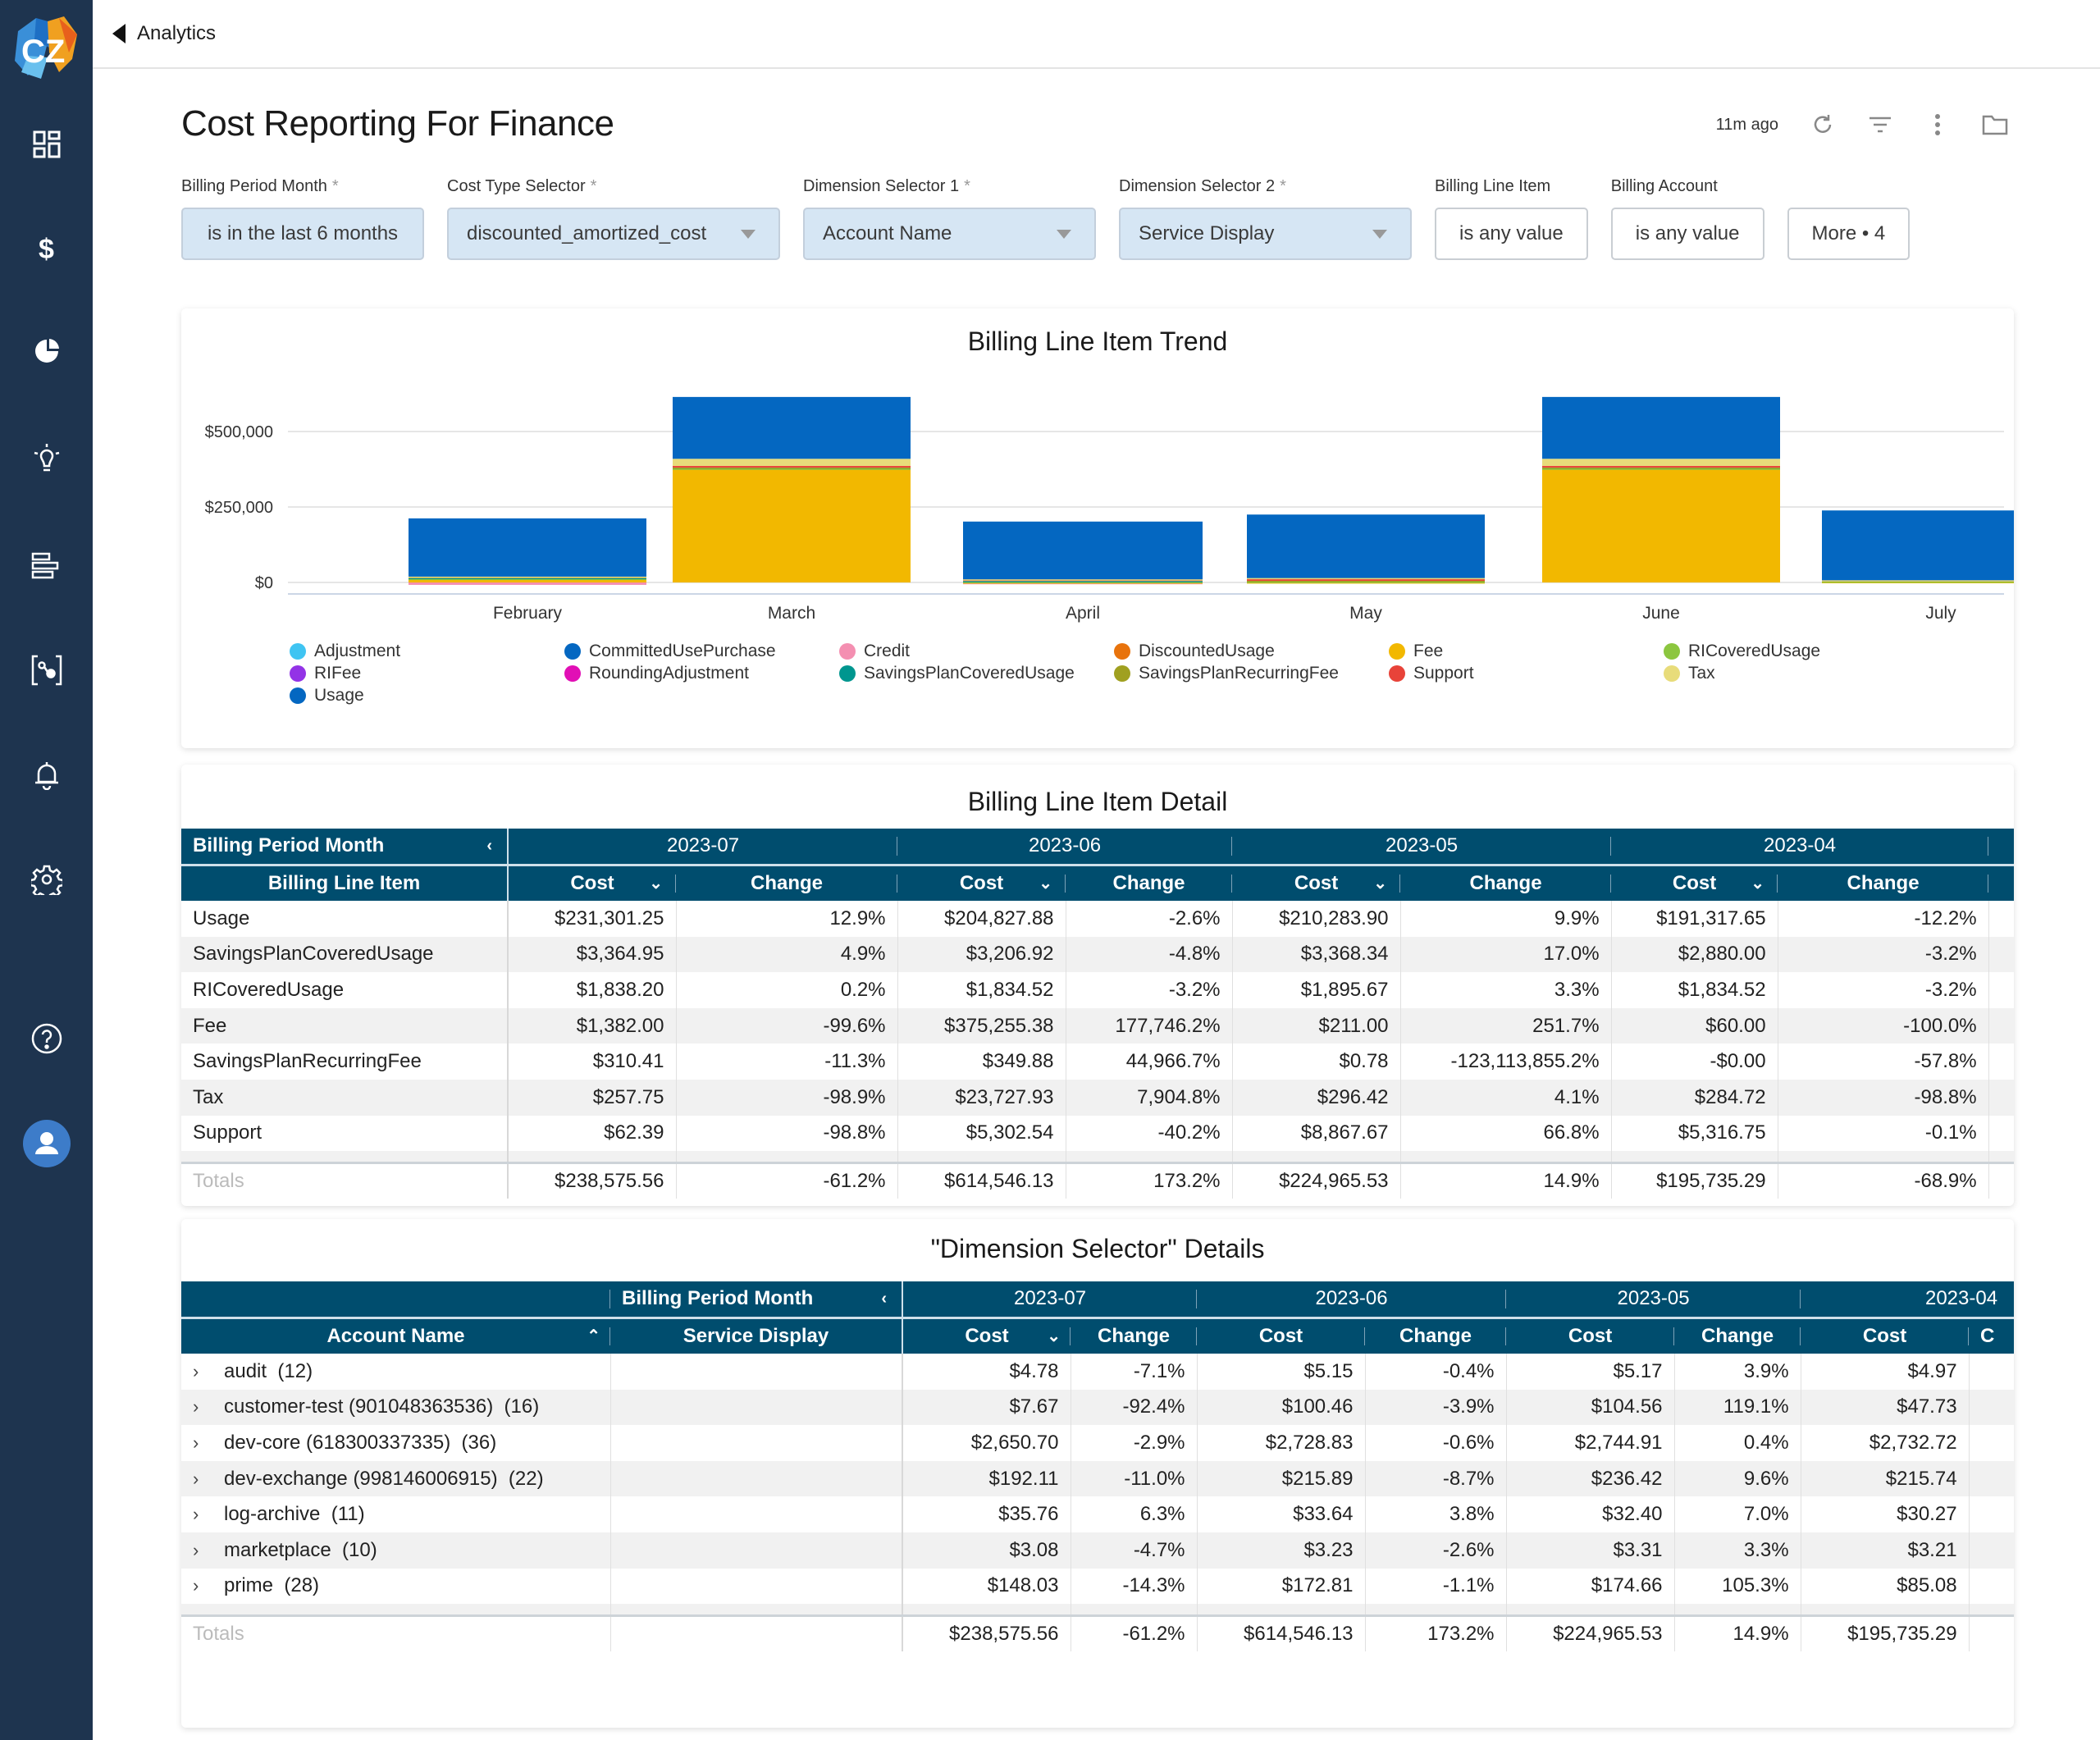 Image resolution: width=2100 pixels, height=1740 pixels. What do you see at coordinates (701, 651) in the screenshot?
I see `legend-item-committedusepurchase: CommittedUsePurchase` at bounding box center [701, 651].